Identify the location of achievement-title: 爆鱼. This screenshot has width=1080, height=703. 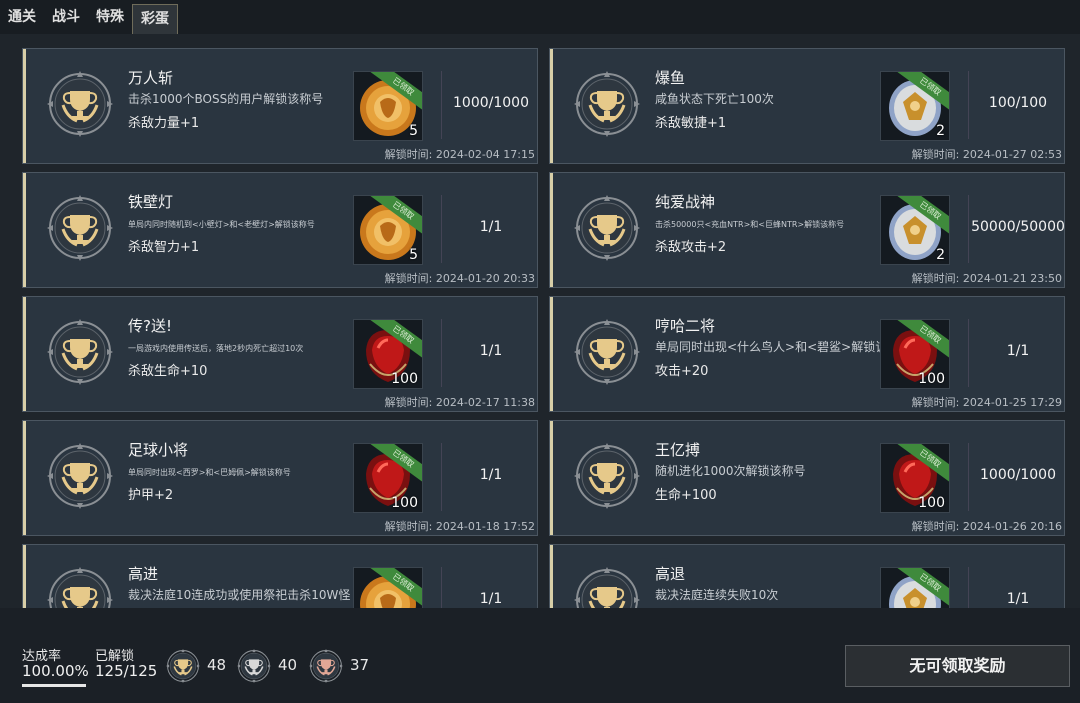
(670, 78).